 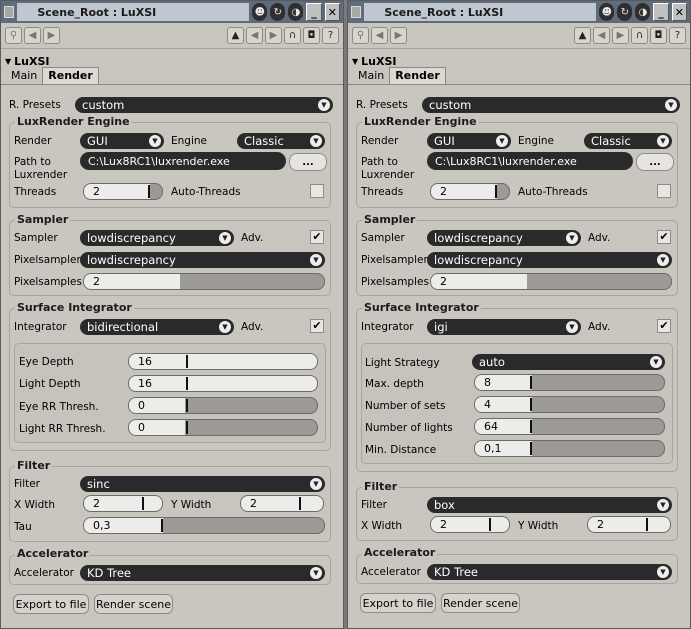 I want to click on param-slider: 4, so click(x=569, y=404).